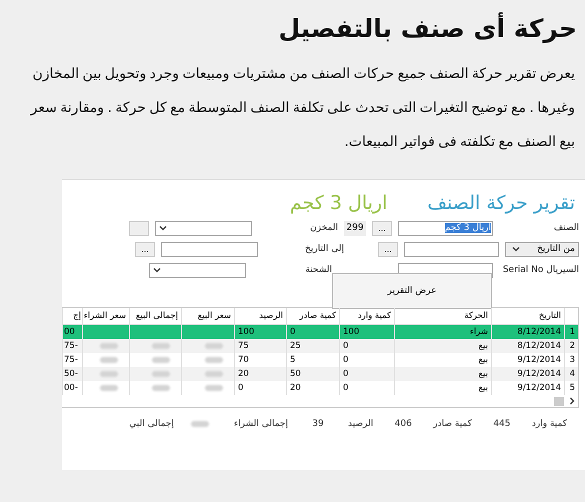 Image resolution: width=585 pixels, height=502 pixels. What do you see at coordinates (559, 401) in the screenshot?
I see `scrollbar-thumb` at bounding box center [559, 401].